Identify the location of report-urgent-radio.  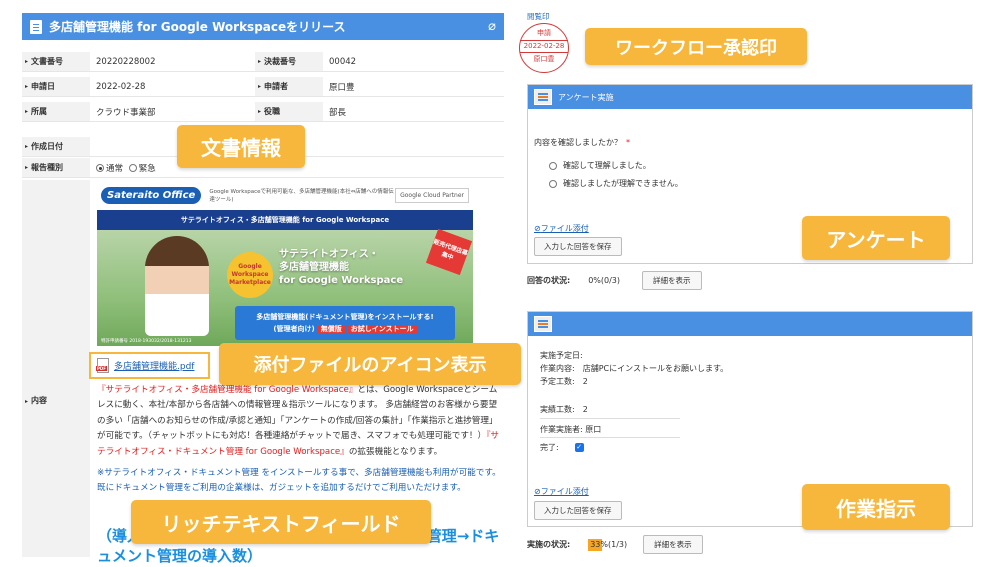
(132, 168).